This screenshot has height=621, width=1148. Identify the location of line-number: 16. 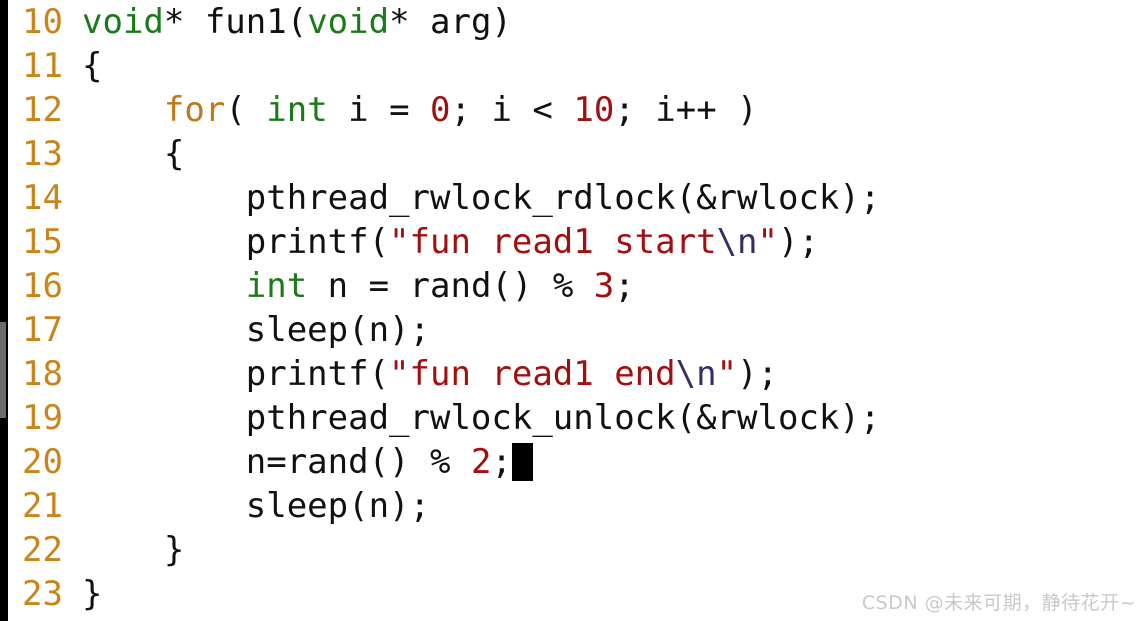
(42, 286).